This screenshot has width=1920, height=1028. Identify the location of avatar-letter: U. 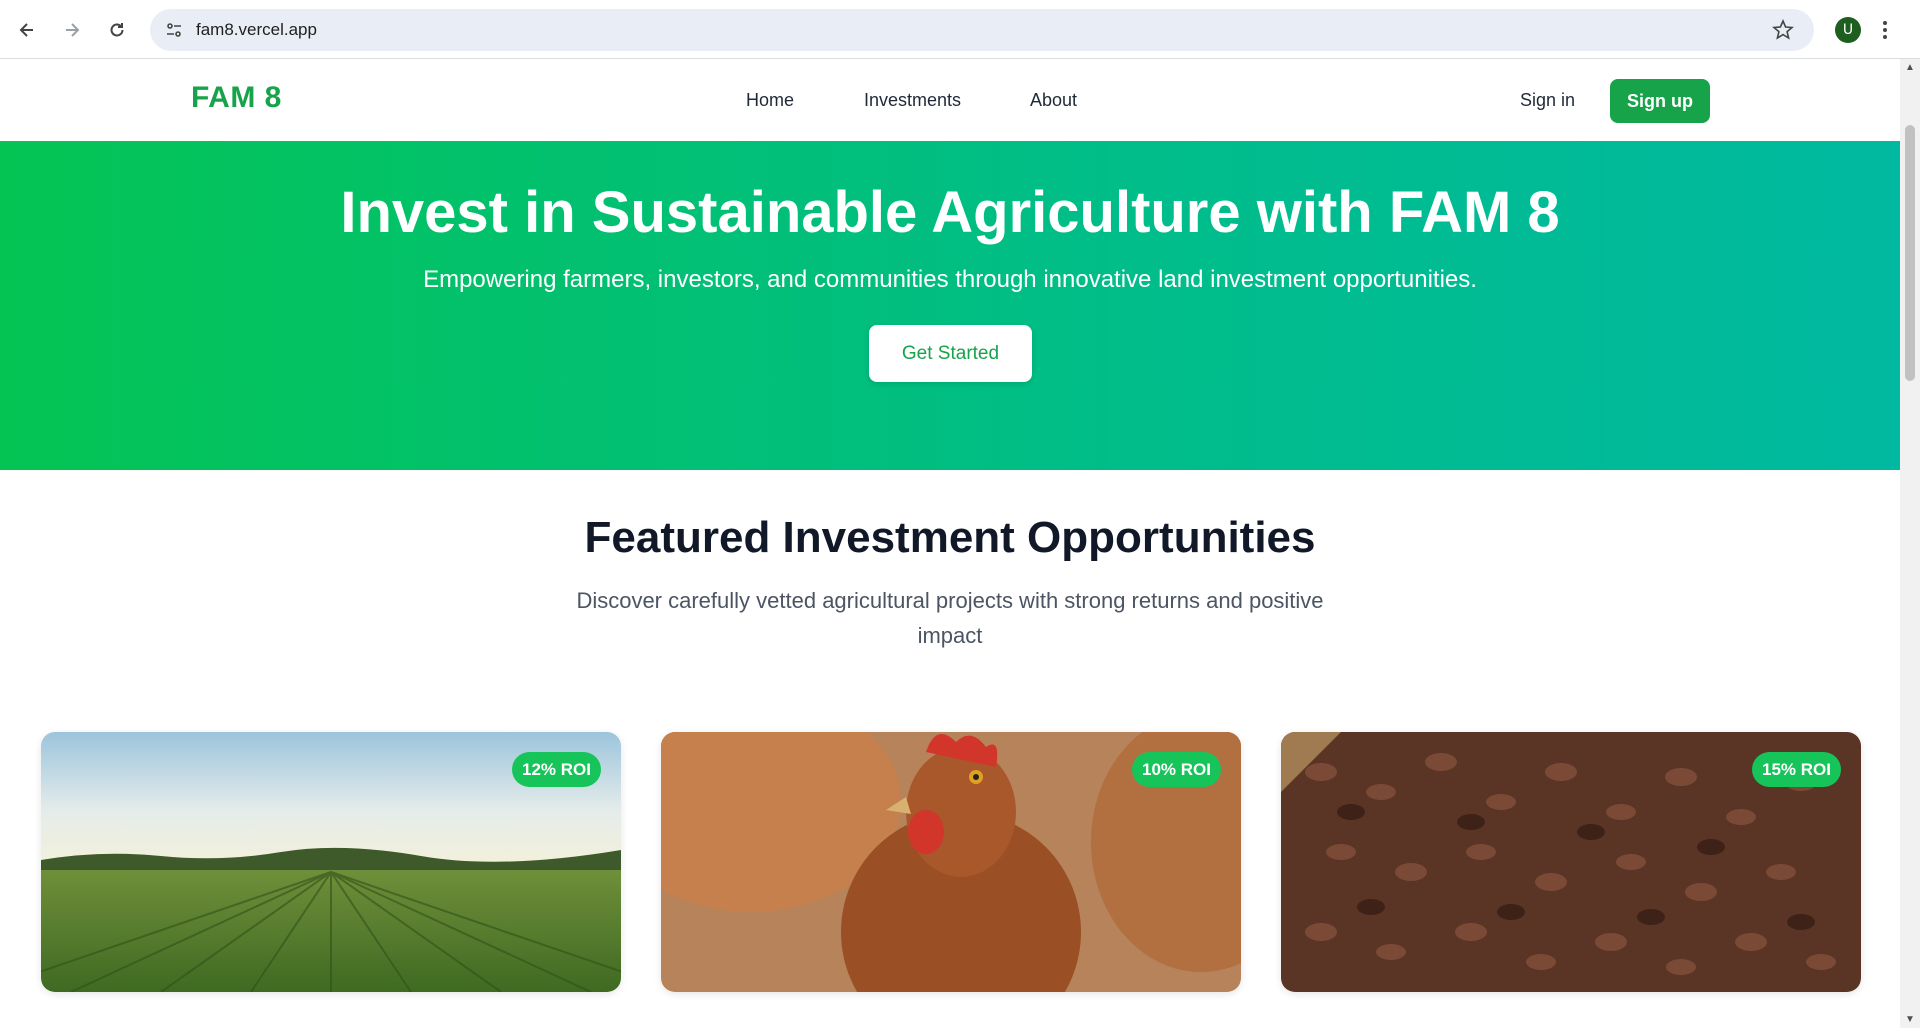
(1848, 30).